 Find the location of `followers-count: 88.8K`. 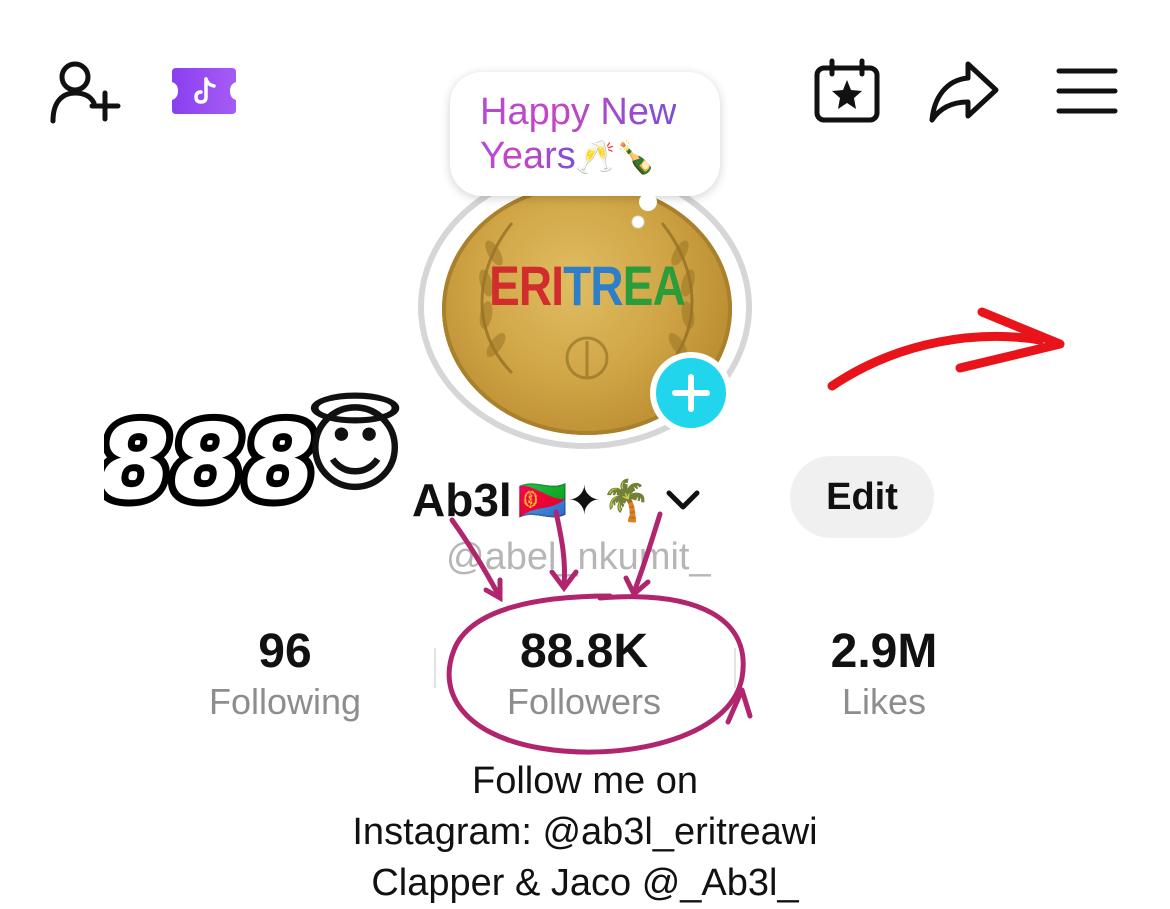

followers-count: 88.8K is located at coordinates (584, 651).